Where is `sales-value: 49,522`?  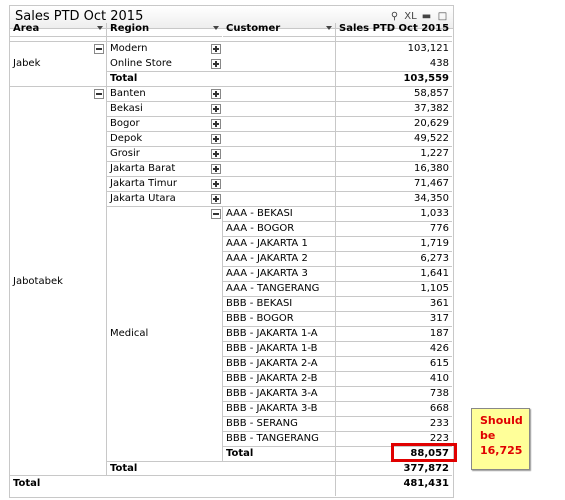 sales-value: 49,522 is located at coordinates (431, 138).